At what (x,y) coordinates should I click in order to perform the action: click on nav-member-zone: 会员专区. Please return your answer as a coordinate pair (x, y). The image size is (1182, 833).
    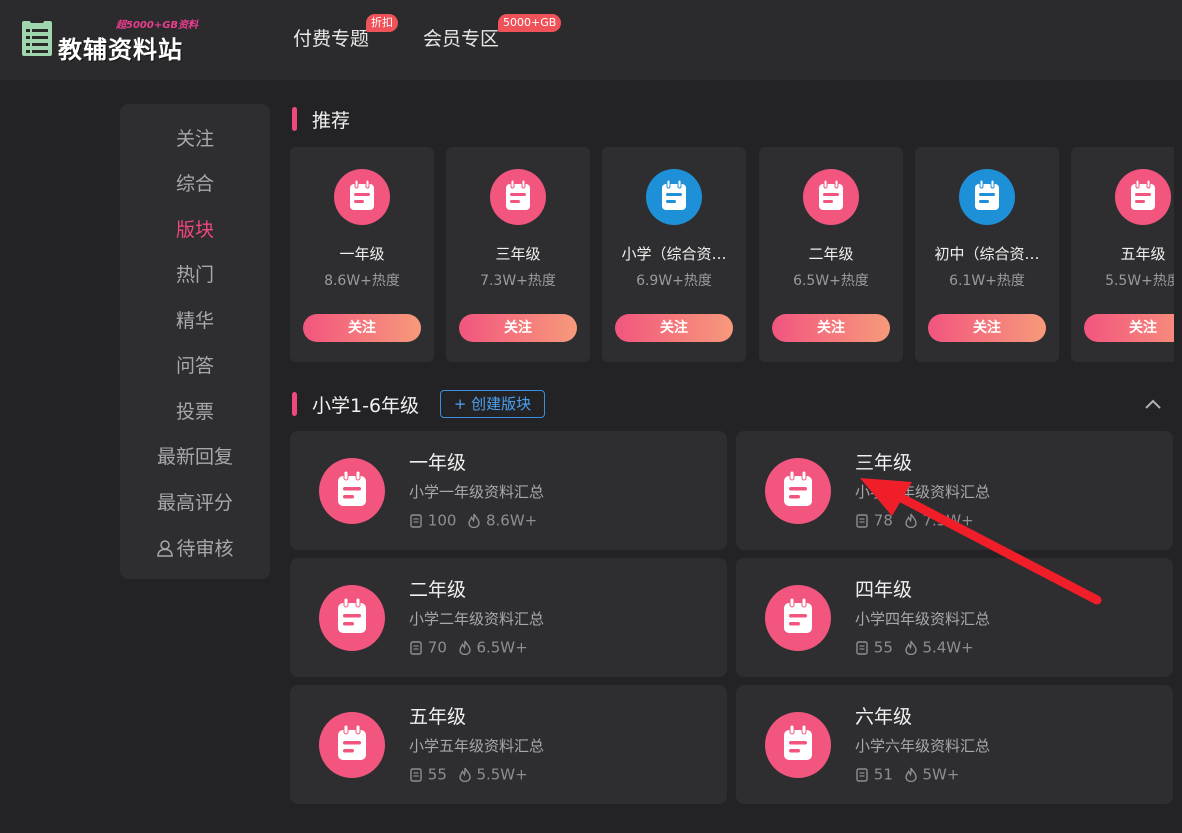
    Looking at the image, I should click on (461, 37).